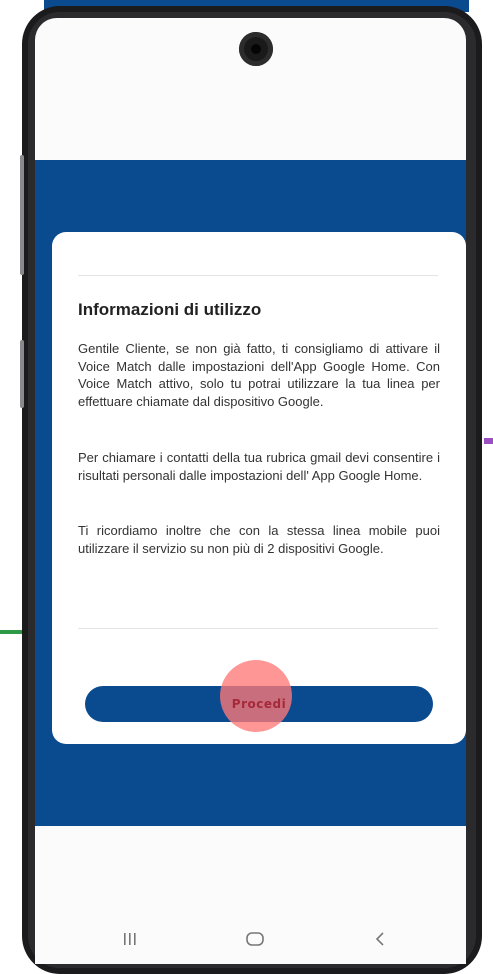  I want to click on front-camera, so click(256, 49).